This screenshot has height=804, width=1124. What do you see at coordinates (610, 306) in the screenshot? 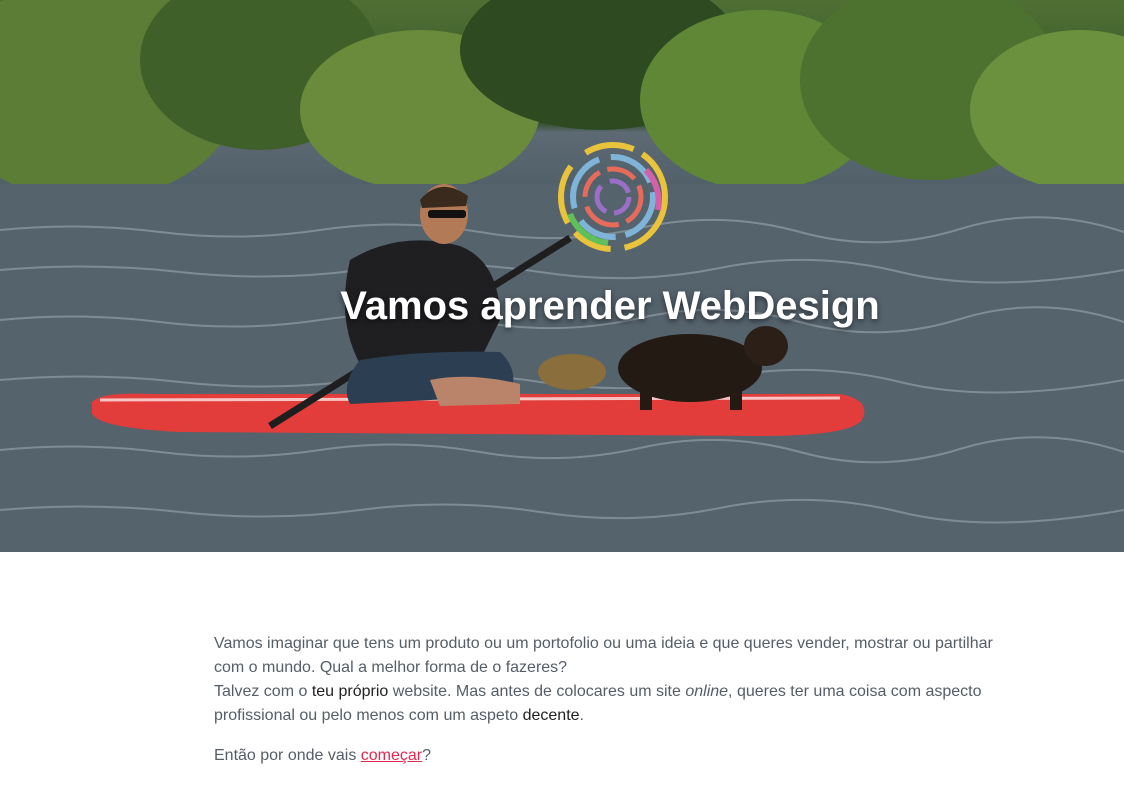
I see `hero-title: Vamos aprender WebDesign` at bounding box center [610, 306].